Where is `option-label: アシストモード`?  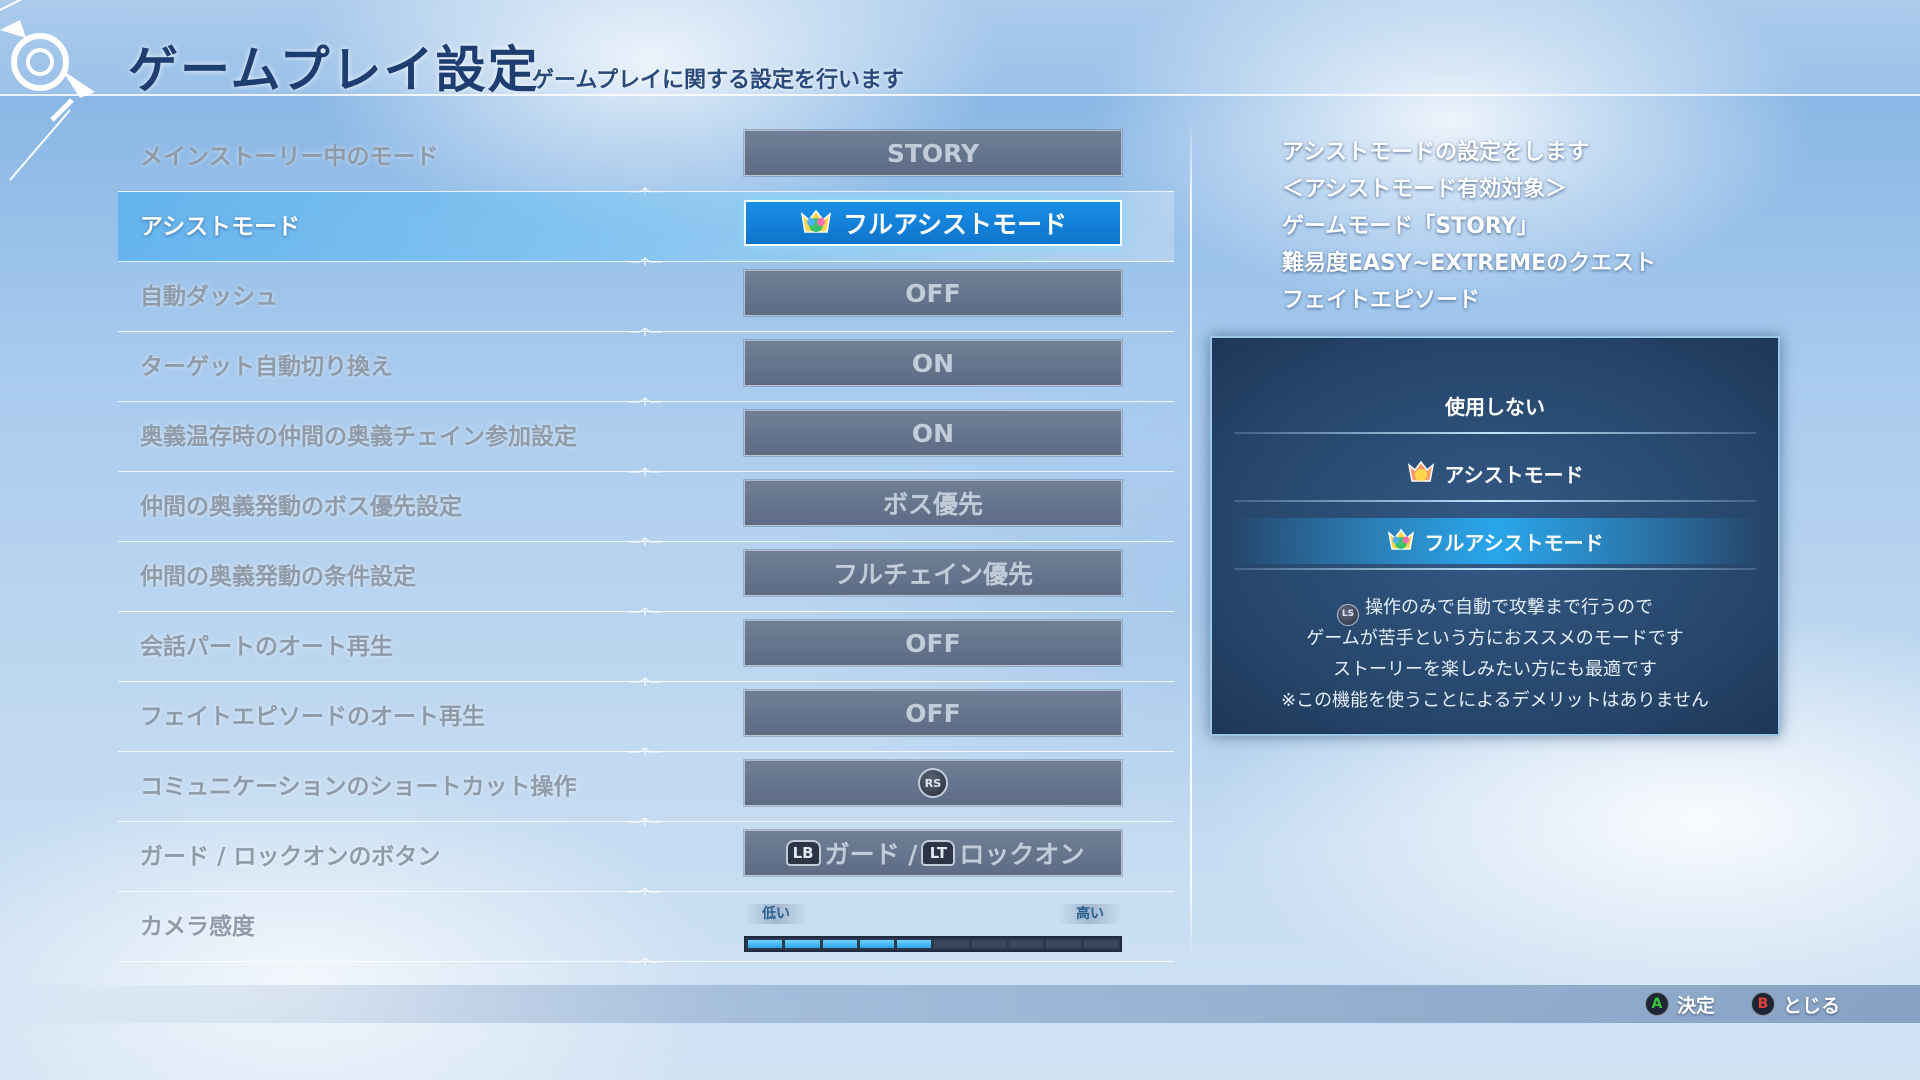
option-label: アシストモード is located at coordinates (1514, 474).